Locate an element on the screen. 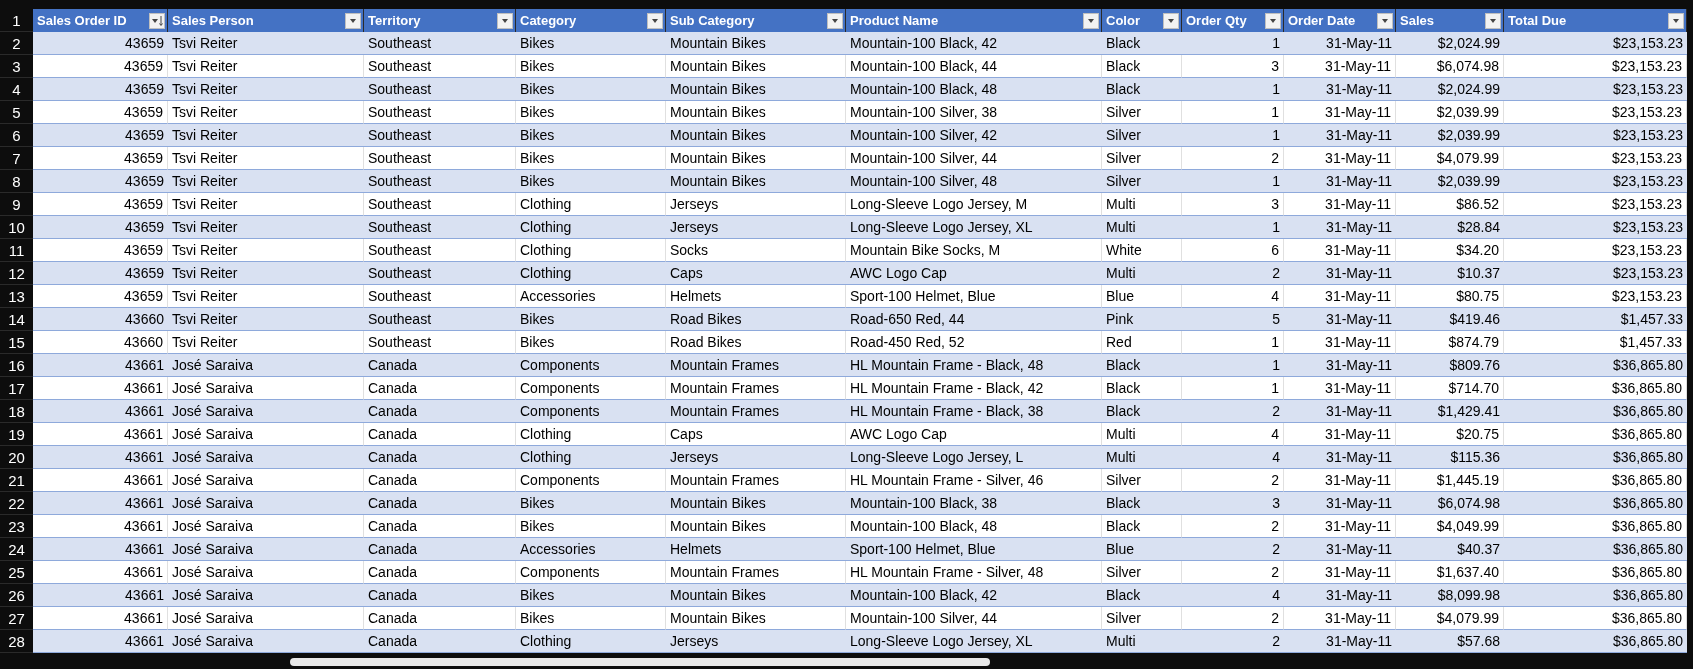 The image size is (1693, 669). table-cell: 4 is located at coordinates (1233, 457).